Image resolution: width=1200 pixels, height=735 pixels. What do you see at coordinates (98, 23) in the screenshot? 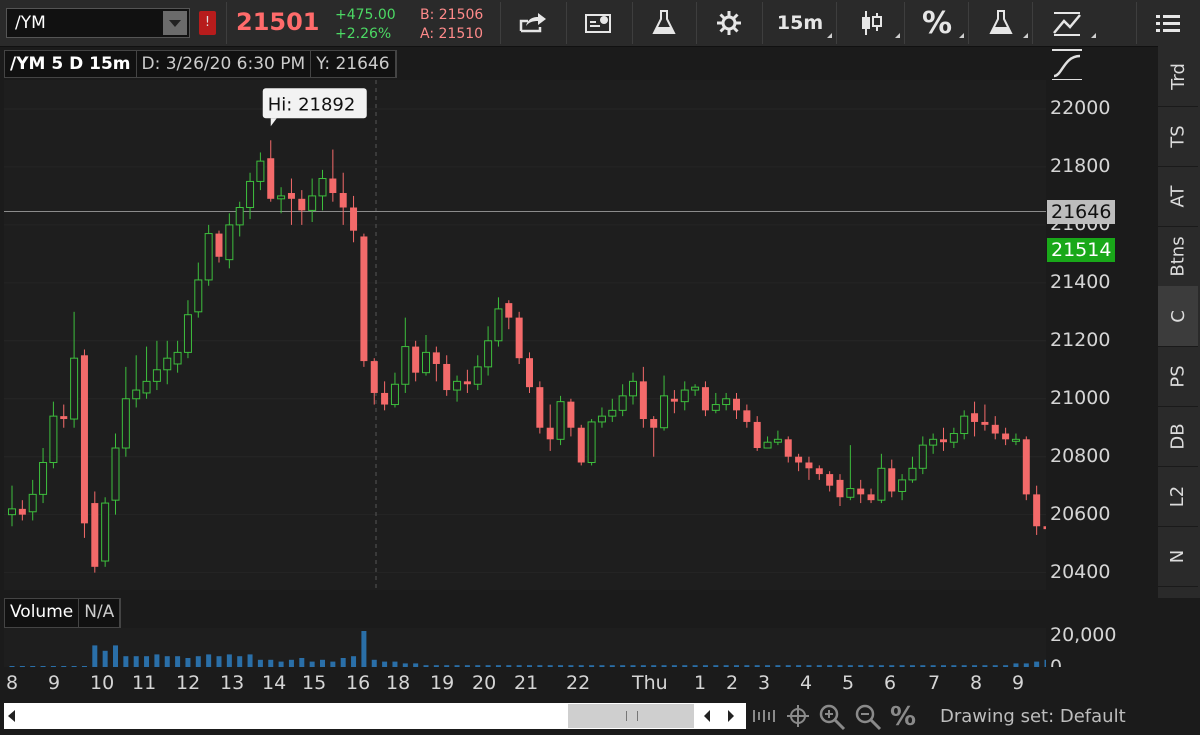
I see `symbol-selector: /YM` at bounding box center [98, 23].